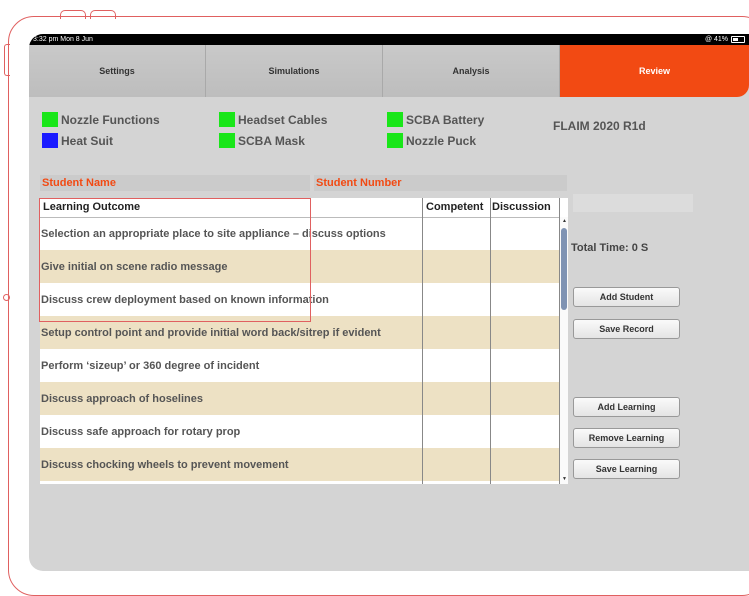 The height and width of the screenshot is (596, 749). Describe the element at coordinates (626, 329) in the screenshot. I see `save-record-button: Save Record` at that location.